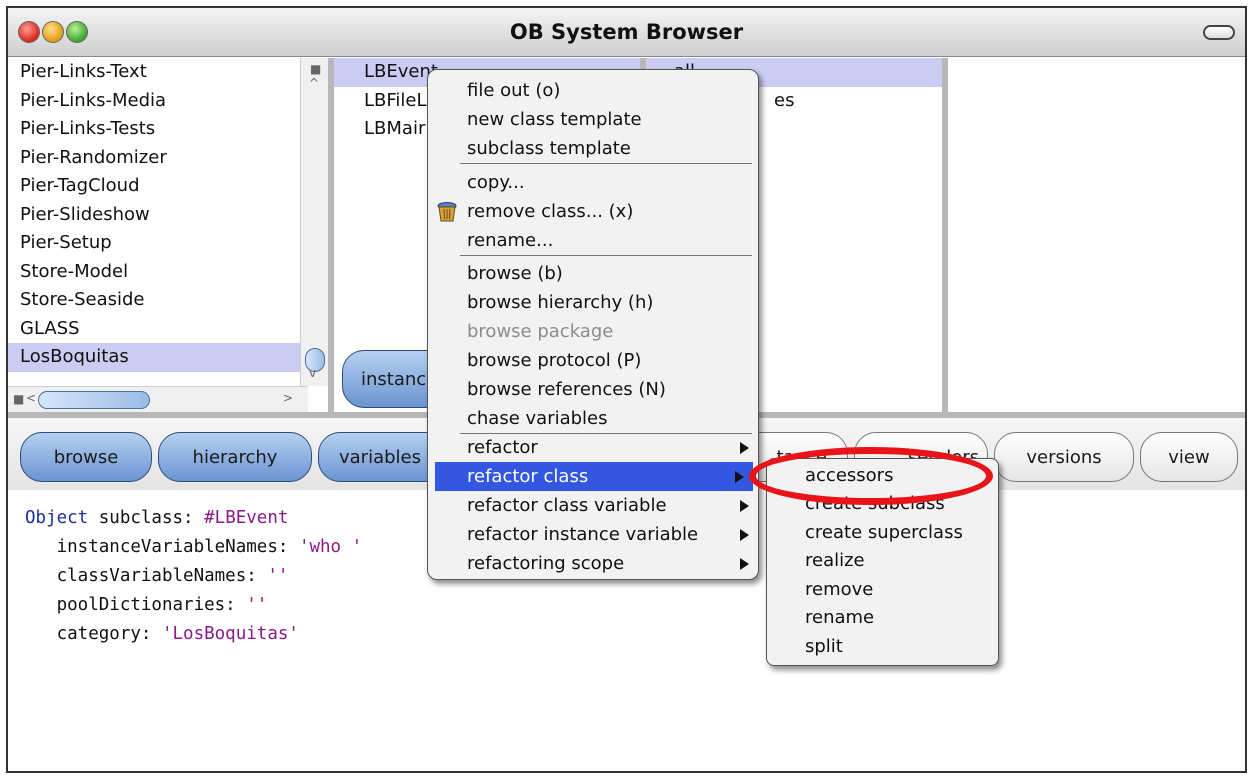  What do you see at coordinates (583, 534) in the screenshot?
I see `menu-item-label: refactor instance variable` at bounding box center [583, 534].